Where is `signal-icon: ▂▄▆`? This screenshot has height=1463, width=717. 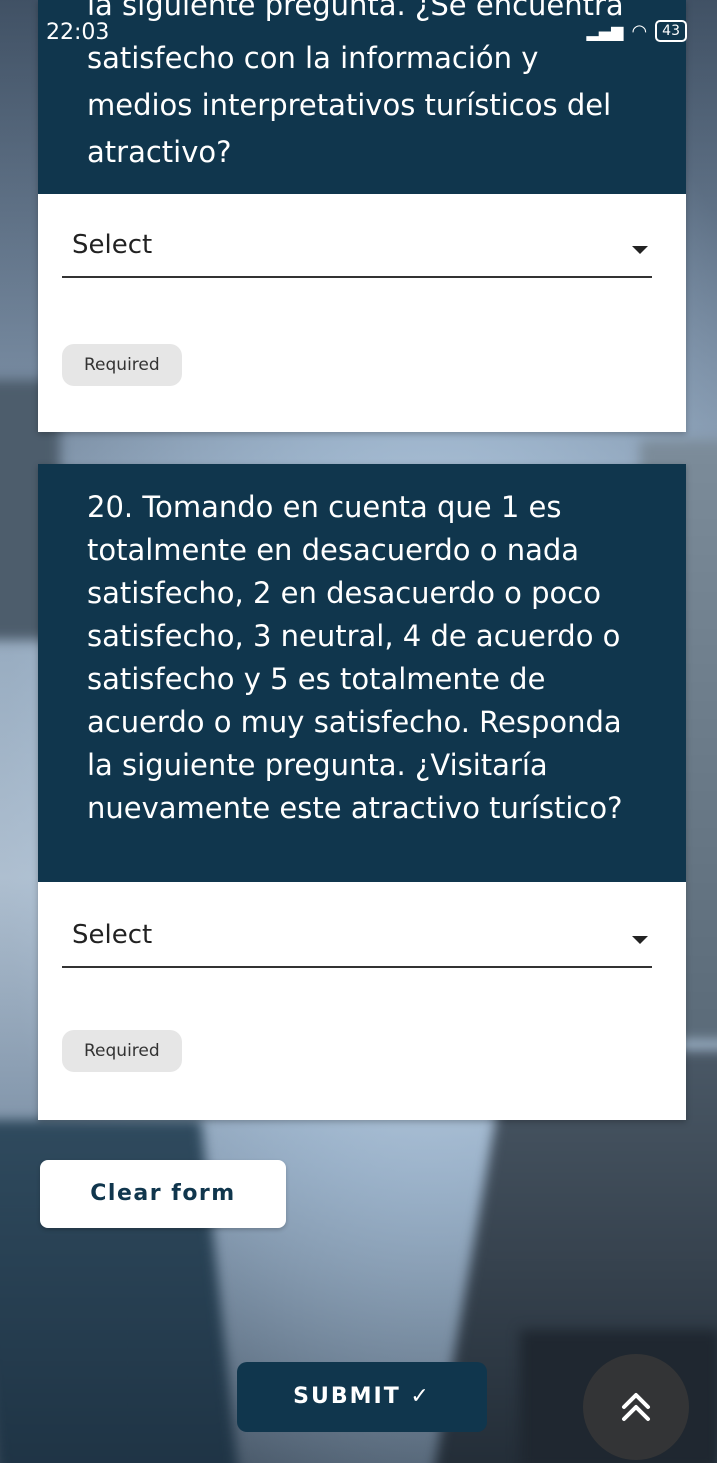 signal-icon: ▂▄▆ is located at coordinates (605, 31).